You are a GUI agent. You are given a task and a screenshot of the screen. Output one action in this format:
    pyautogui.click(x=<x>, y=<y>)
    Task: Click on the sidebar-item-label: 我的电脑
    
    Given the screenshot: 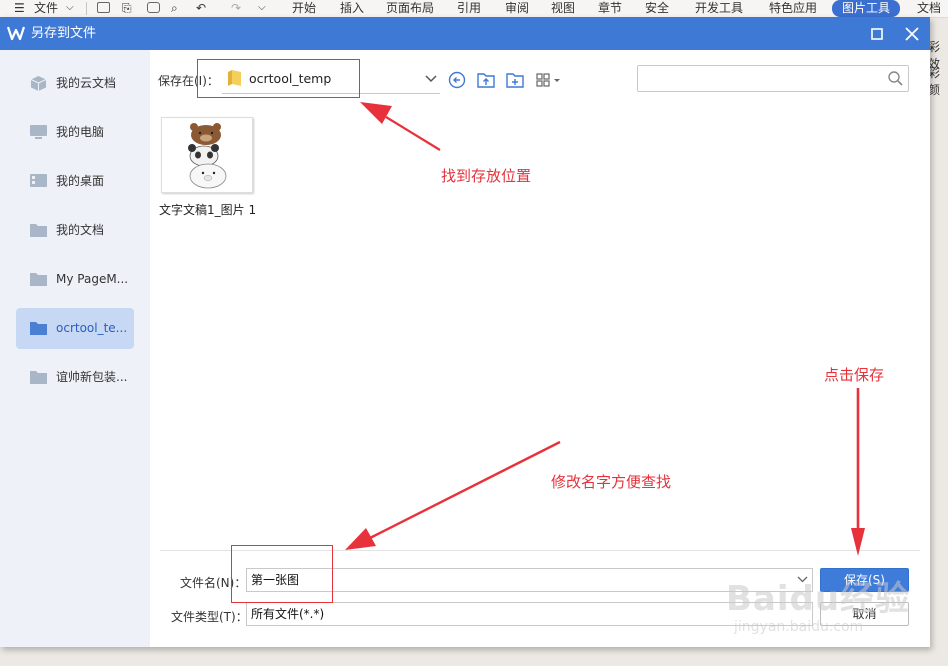 What is the action you would take?
    pyautogui.click(x=80, y=132)
    